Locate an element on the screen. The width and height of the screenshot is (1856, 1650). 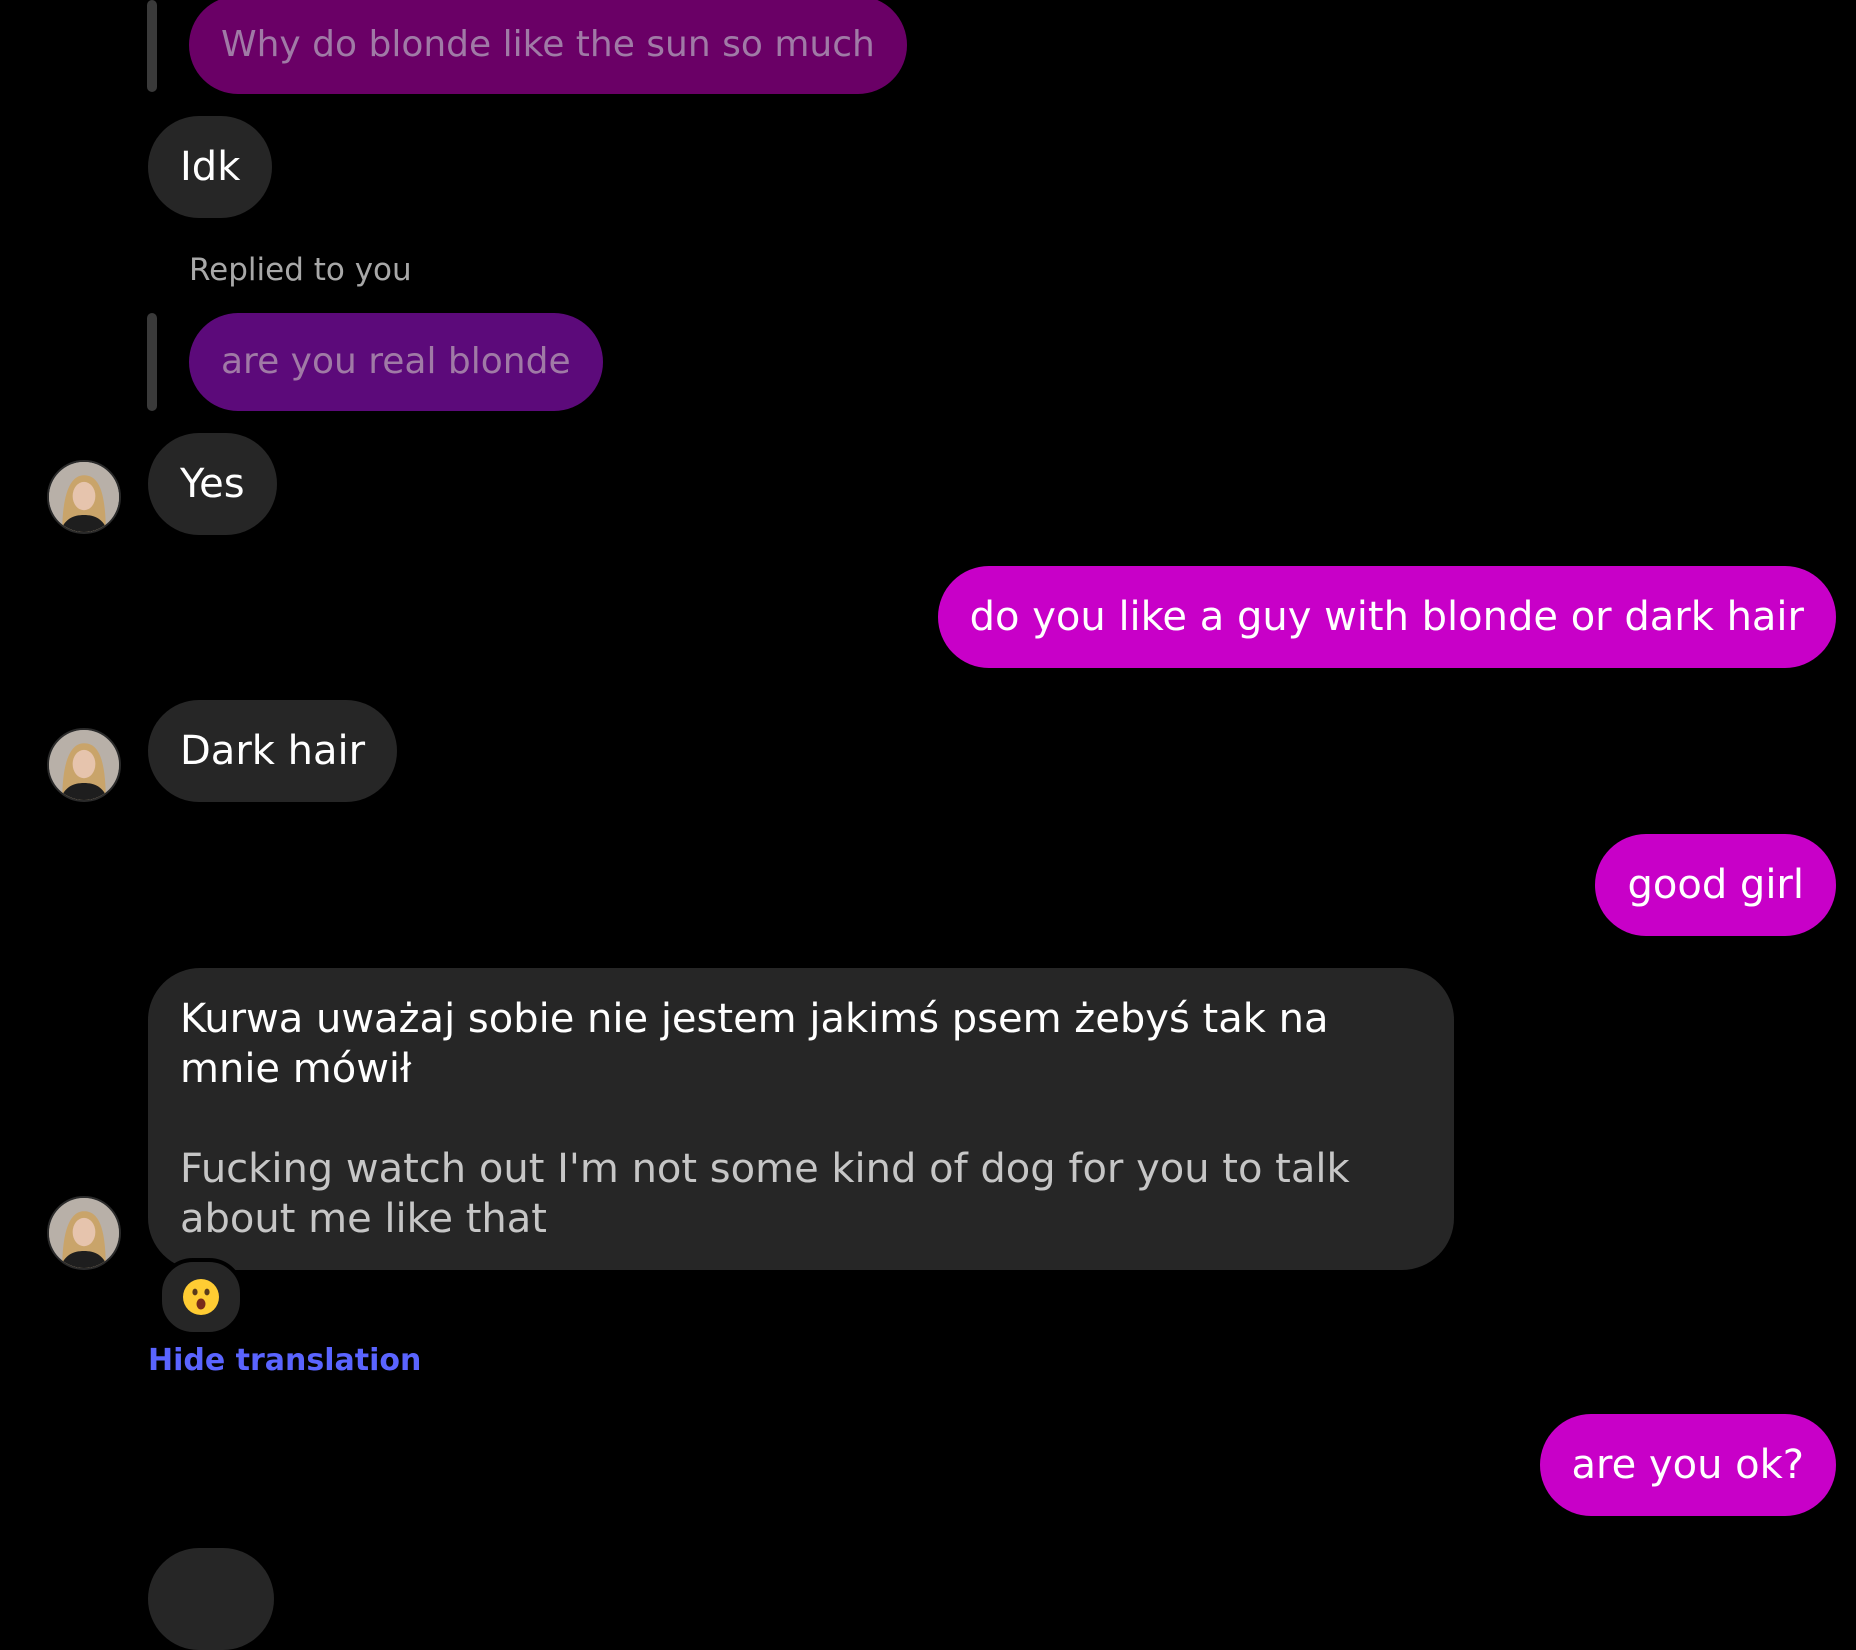
received-message: Idk is located at coordinates (210, 167).